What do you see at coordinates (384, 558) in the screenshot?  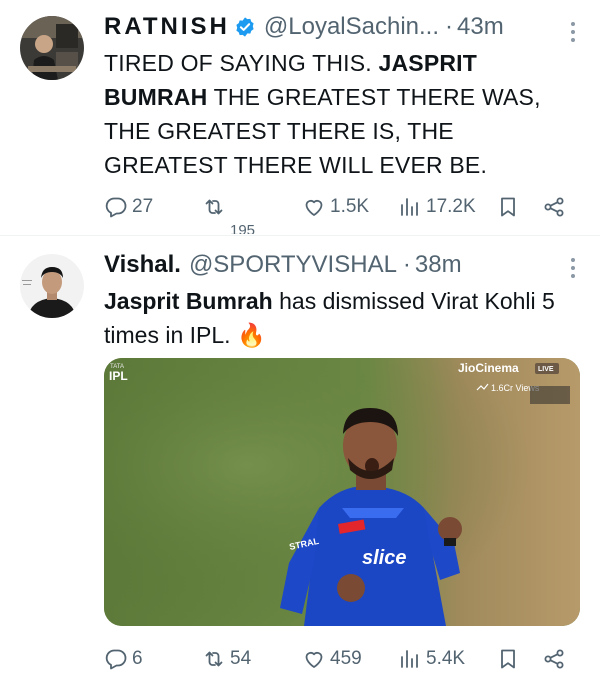 I see `jersey-sponsor-text: slice` at bounding box center [384, 558].